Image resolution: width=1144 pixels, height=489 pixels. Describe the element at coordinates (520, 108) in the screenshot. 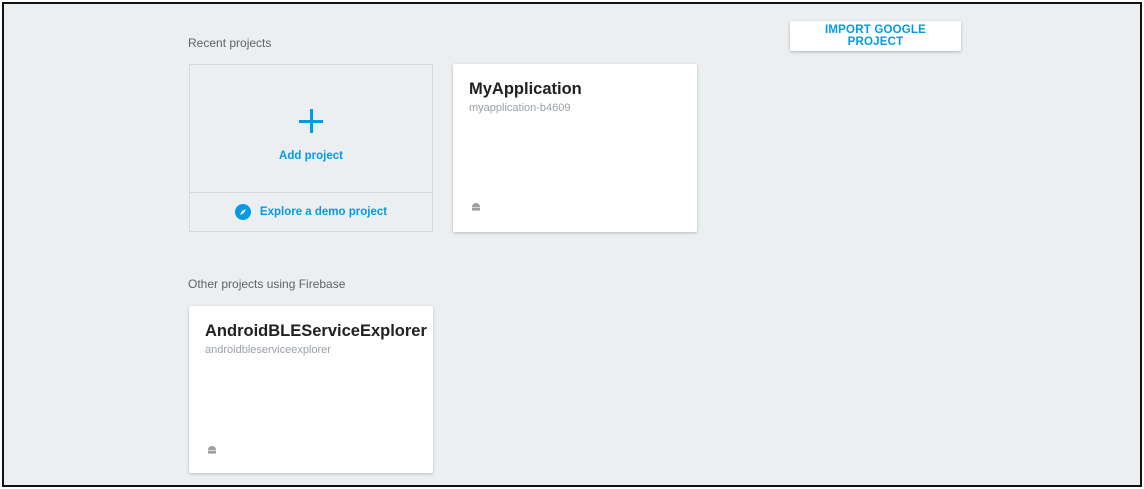

I see `project-id: myapplication-b4609` at that location.